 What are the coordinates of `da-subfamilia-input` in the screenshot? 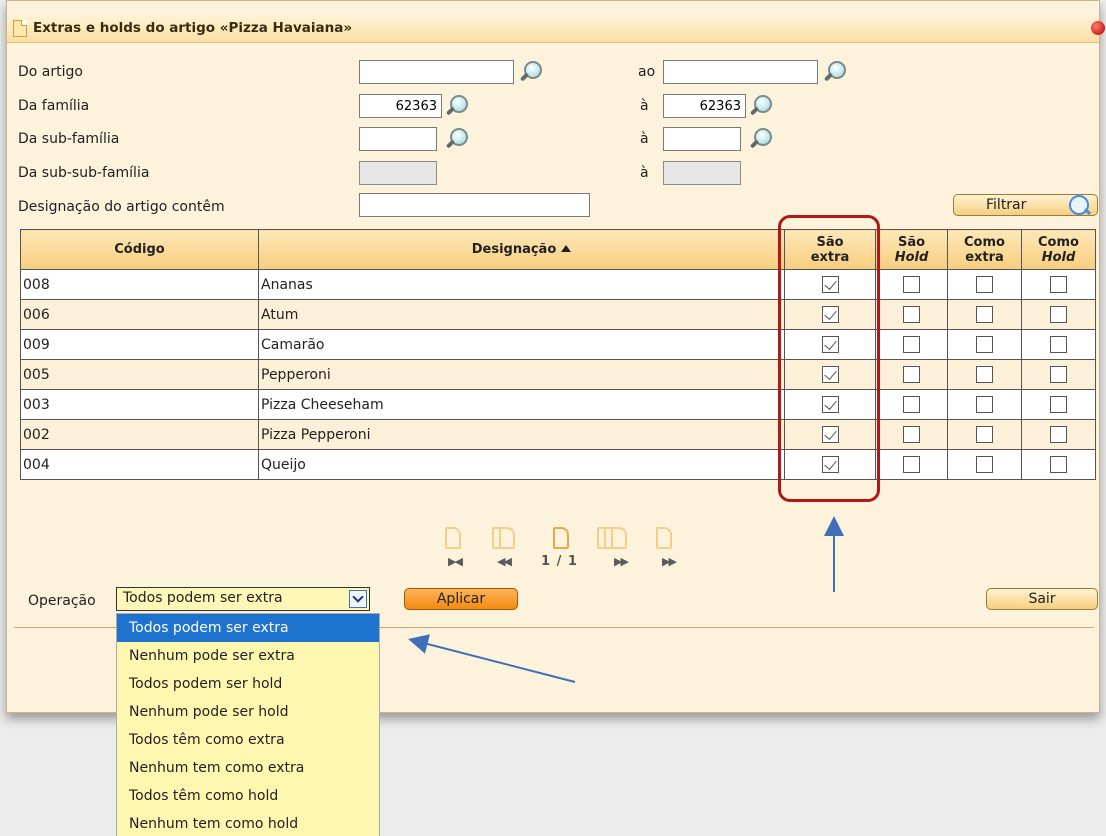 It's located at (398, 139).